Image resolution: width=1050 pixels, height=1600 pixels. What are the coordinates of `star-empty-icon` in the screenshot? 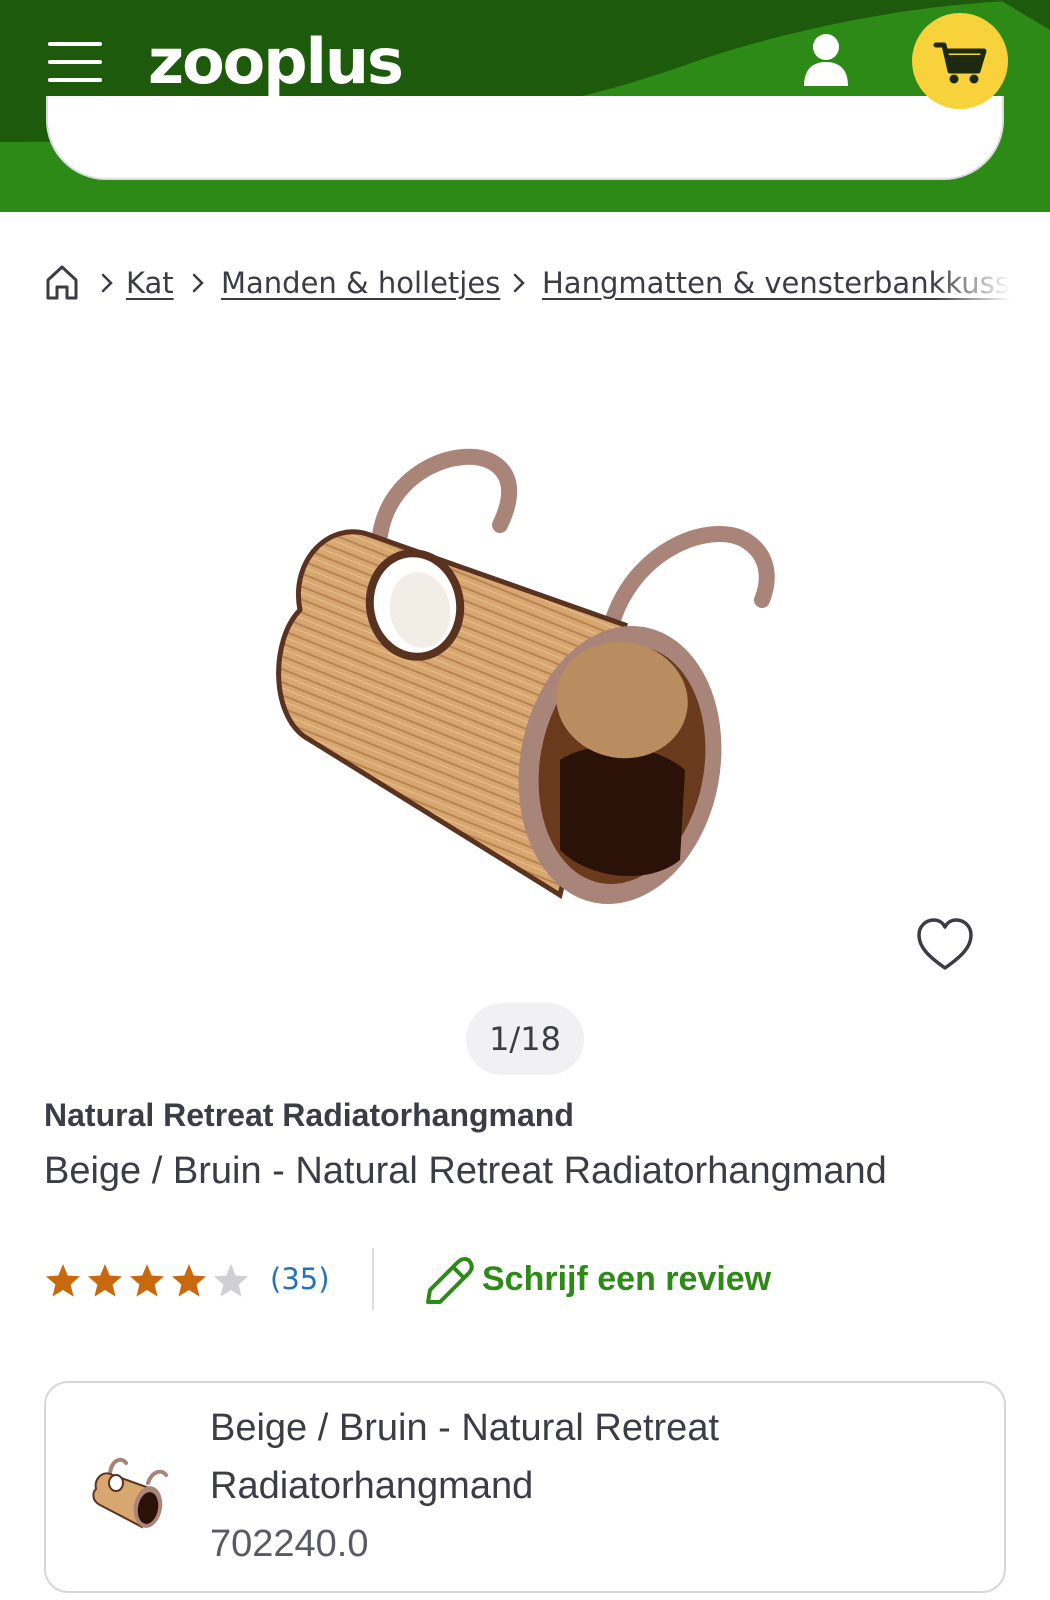 It's located at (231, 1280).